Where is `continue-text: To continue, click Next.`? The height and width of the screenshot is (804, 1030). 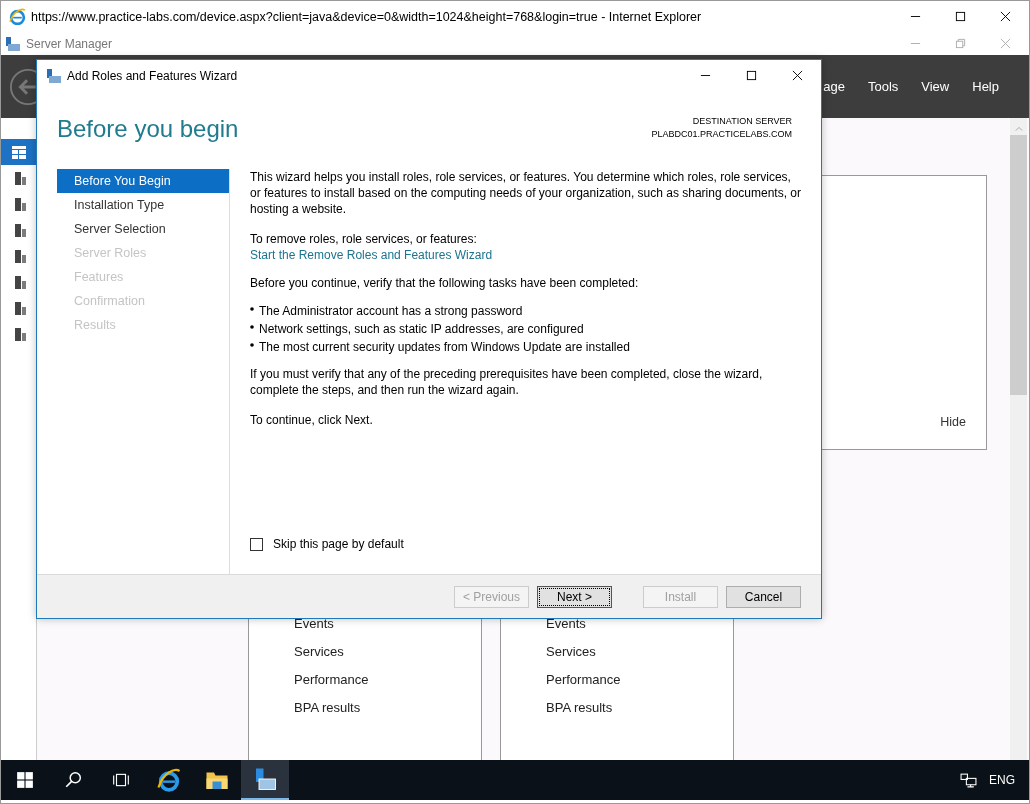
continue-text: To continue, click Next. is located at coordinates (312, 420).